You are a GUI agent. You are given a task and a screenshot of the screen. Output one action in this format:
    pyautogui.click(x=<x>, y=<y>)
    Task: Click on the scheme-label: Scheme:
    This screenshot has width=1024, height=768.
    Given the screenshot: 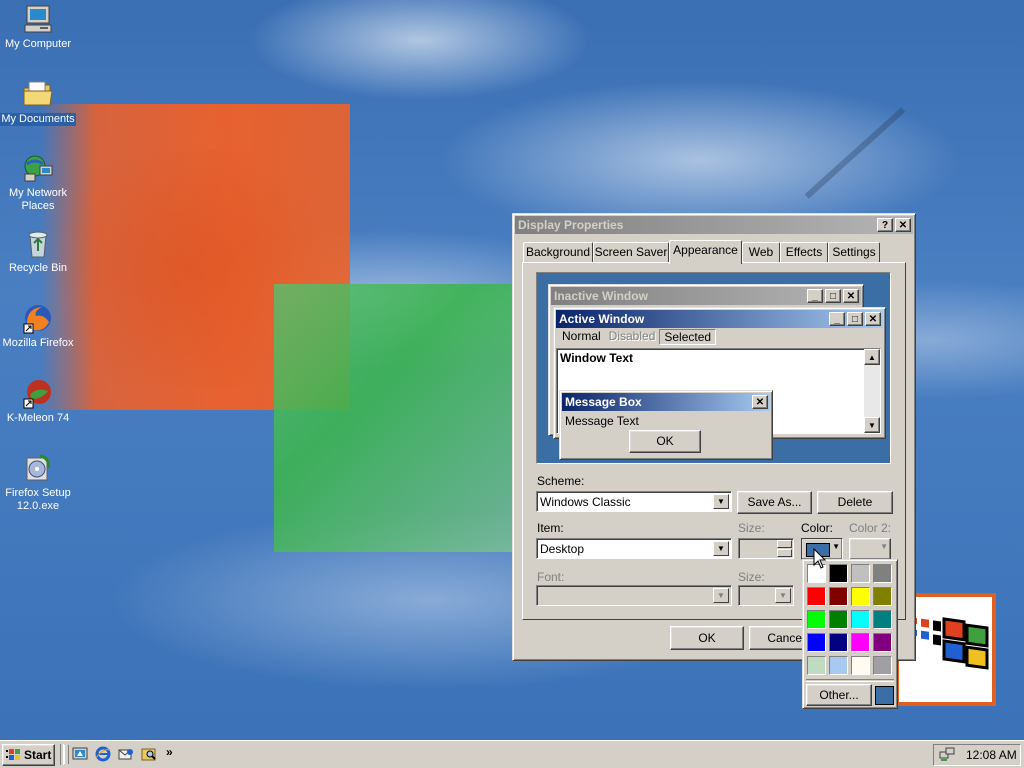 What is the action you would take?
    pyautogui.click(x=561, y=481)
    